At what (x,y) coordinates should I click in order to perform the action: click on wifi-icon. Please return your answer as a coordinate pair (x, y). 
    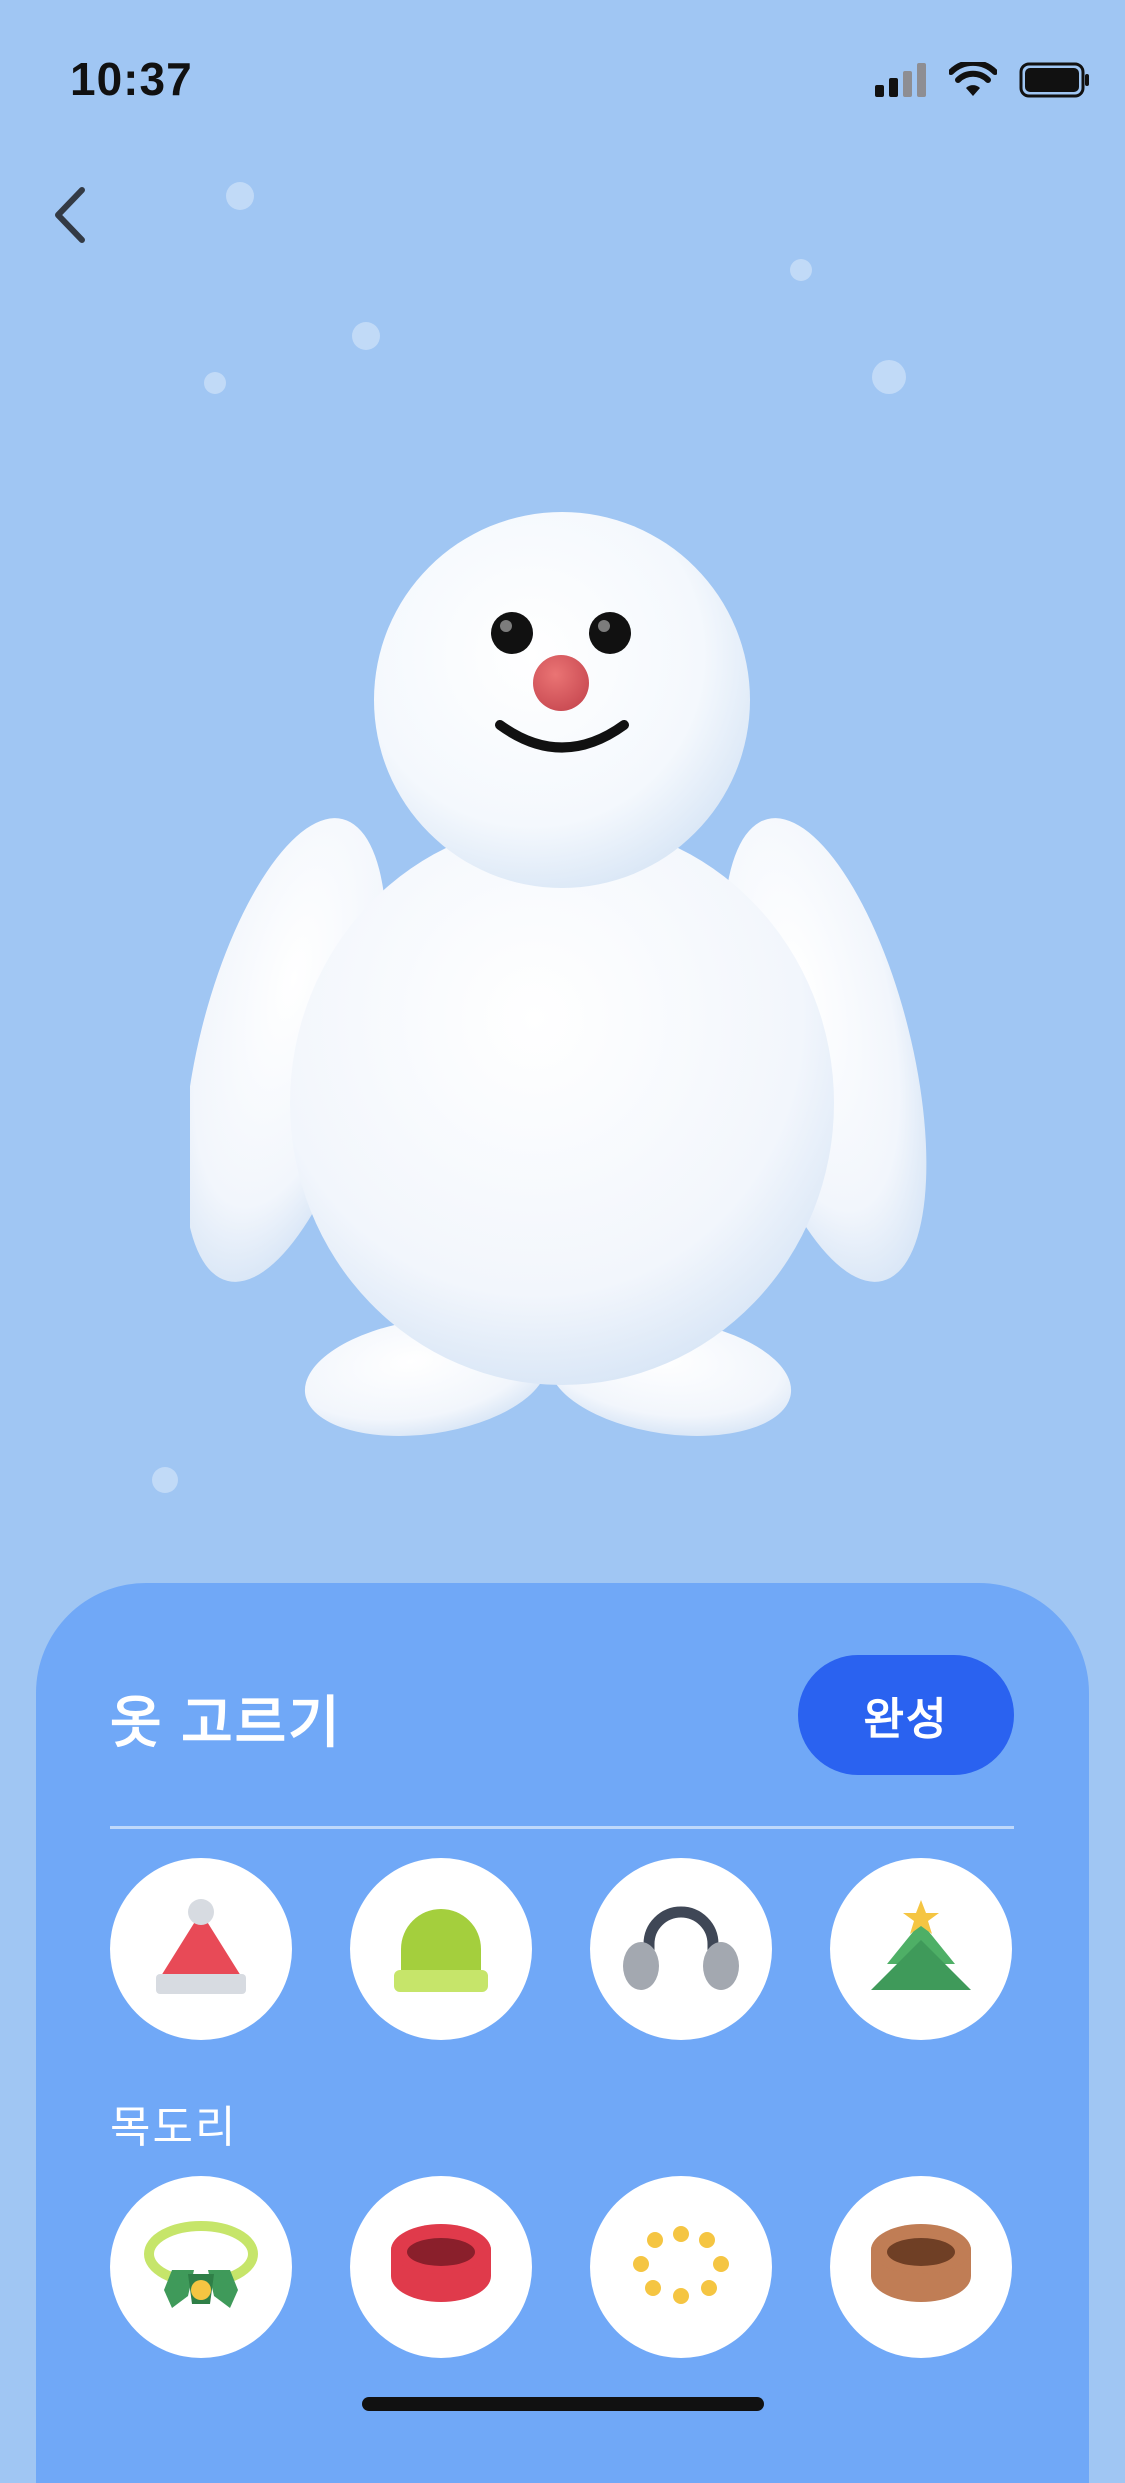
    Looking at the image, I should click on (973, 79).